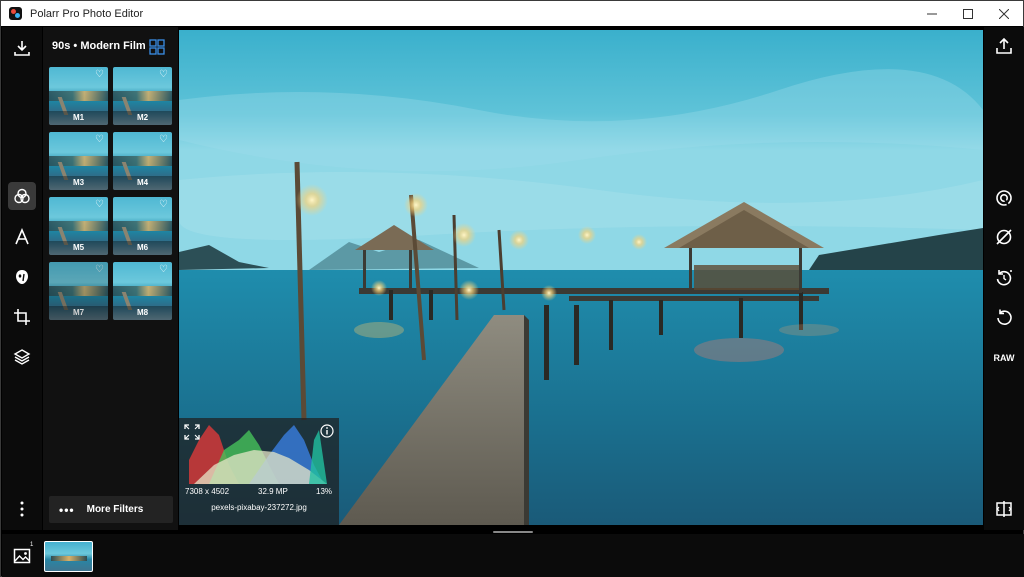  I want to click on left-toolbar, so click(22, 278).